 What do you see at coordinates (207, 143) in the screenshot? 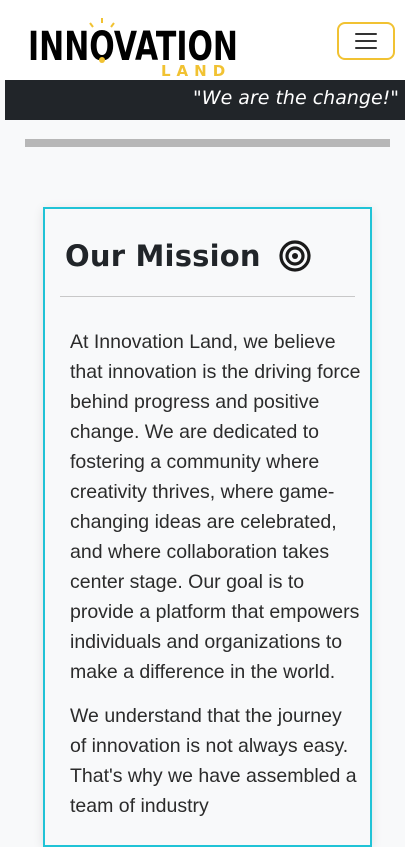
I see `section-divider` at bounding box center [207, 143].